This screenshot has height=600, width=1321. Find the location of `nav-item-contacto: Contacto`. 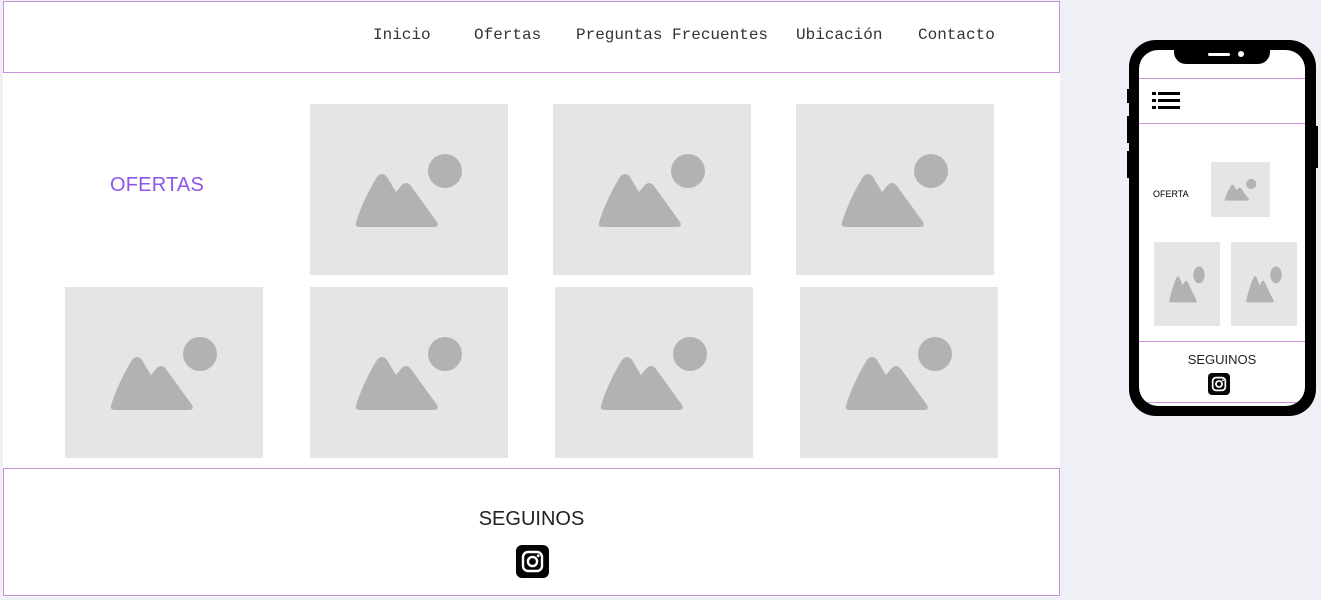

nav-item-contacto: Contacto is located at coordinates (956, 35).